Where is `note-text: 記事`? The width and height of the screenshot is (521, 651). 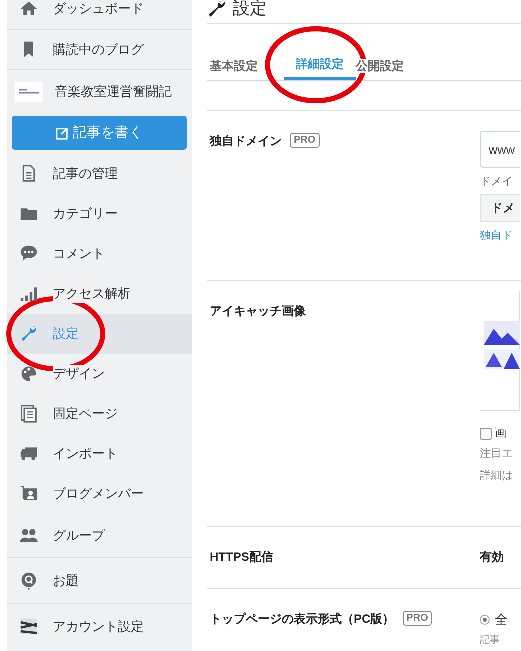
note-text: 記事 is located at coordinates (490, 640).